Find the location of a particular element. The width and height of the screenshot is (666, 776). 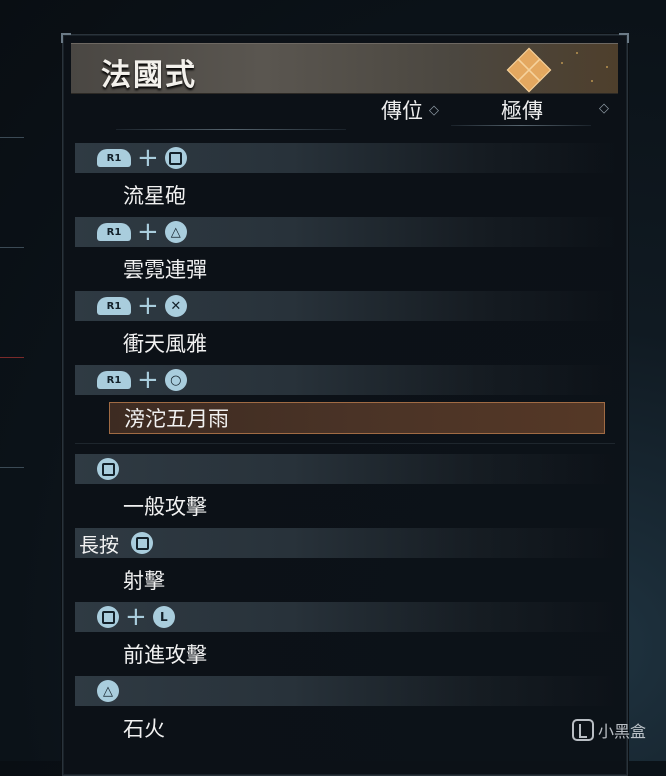

hold-label: 長按 is located at coordinates (99, 544).